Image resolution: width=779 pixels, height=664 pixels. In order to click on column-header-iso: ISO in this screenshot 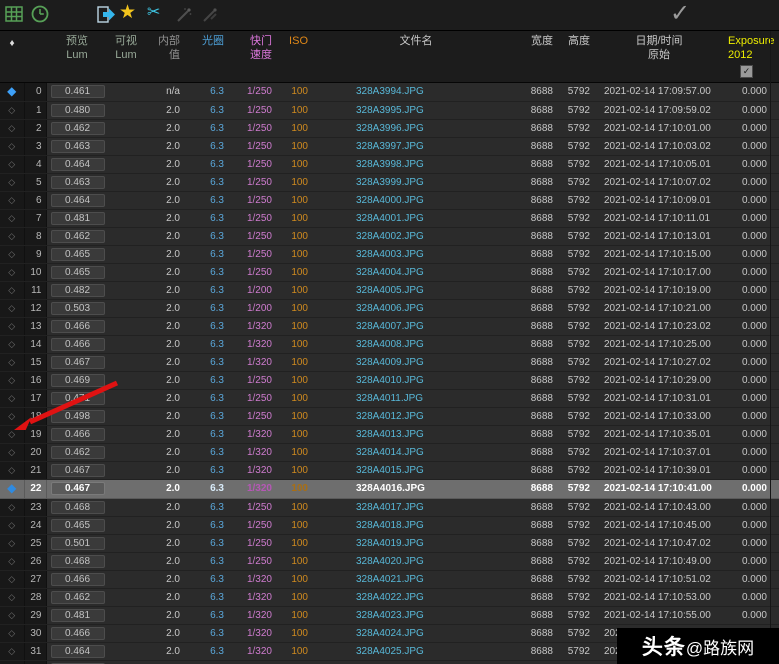, I will do `click(294, 57)`.